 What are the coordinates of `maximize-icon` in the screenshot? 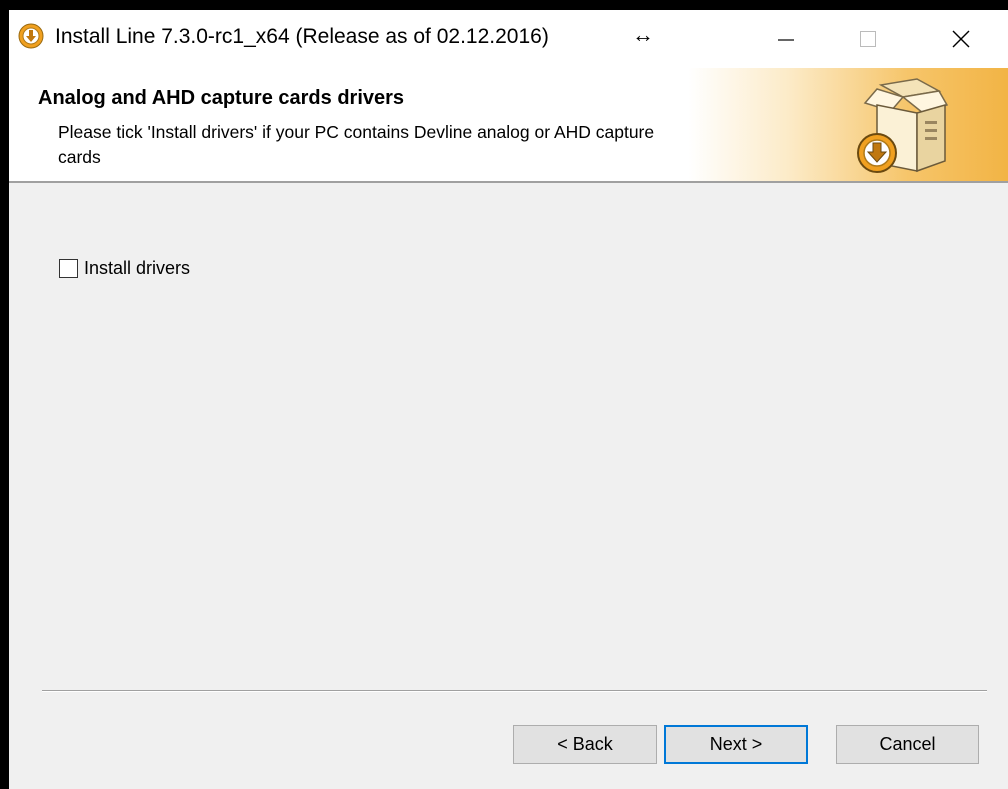 It's located at (868, 39).